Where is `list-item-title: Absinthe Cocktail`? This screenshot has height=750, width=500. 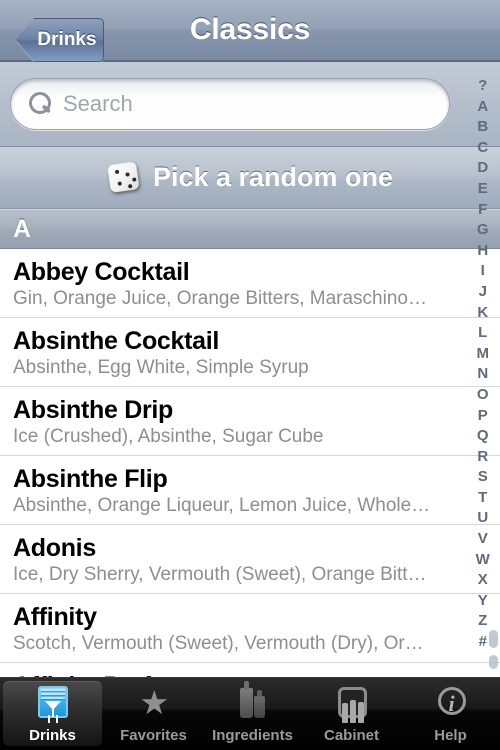 list-item-title: Absinthe Cocktail is located at coordinates (116, 341).